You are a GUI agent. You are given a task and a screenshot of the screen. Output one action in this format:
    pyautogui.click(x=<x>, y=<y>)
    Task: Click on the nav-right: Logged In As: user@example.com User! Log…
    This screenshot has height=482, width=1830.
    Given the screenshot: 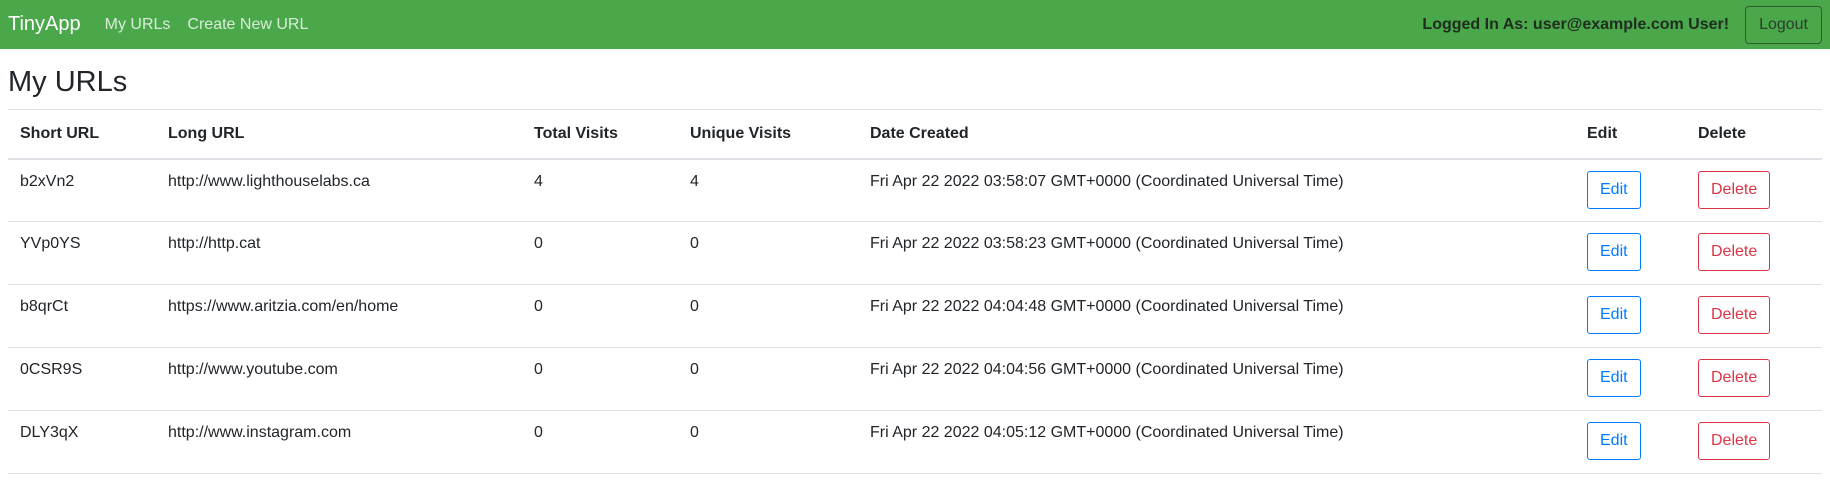 What is the action you would take?
    pyautogui.click(x=1622, y=24)
    